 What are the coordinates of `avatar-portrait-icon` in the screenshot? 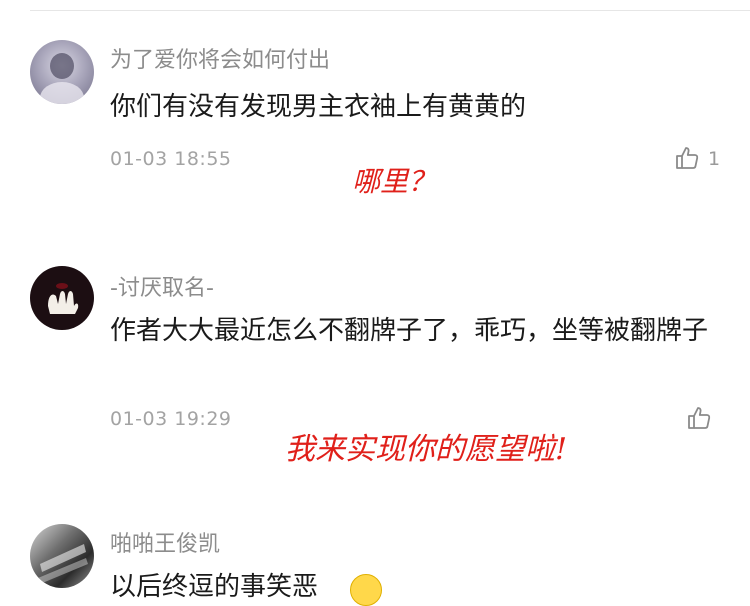 It's located at (62, 78).